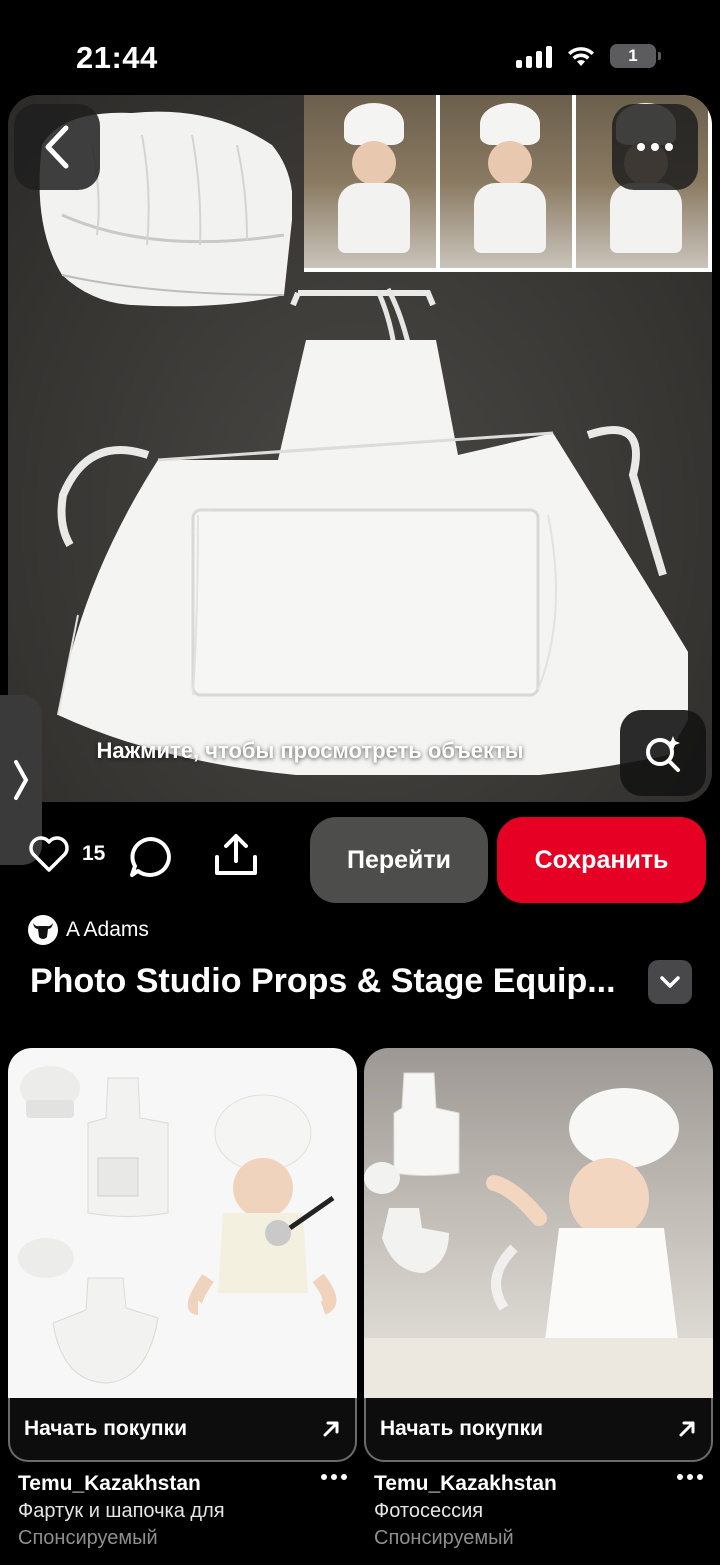 The image size is (720, 1565). Describe the element at coordinates (429, 1511) in the screenshot. I see `card-description: Фотосессия` at that location.